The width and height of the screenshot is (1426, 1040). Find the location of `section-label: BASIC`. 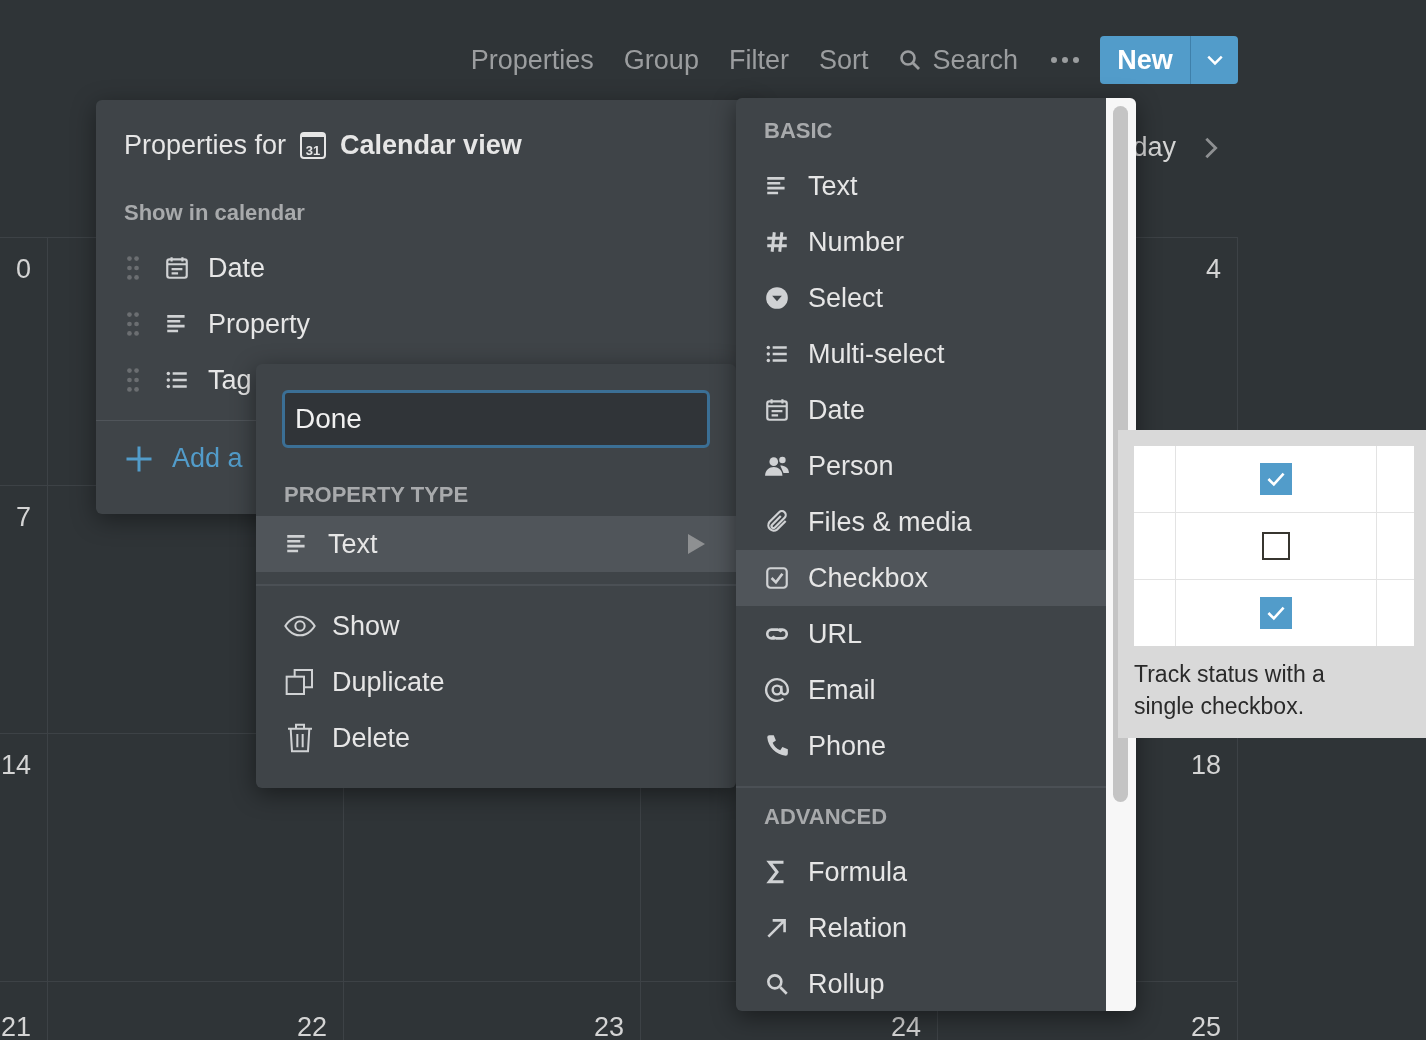

section-label: BASIC is located at coordinates (798, 131).